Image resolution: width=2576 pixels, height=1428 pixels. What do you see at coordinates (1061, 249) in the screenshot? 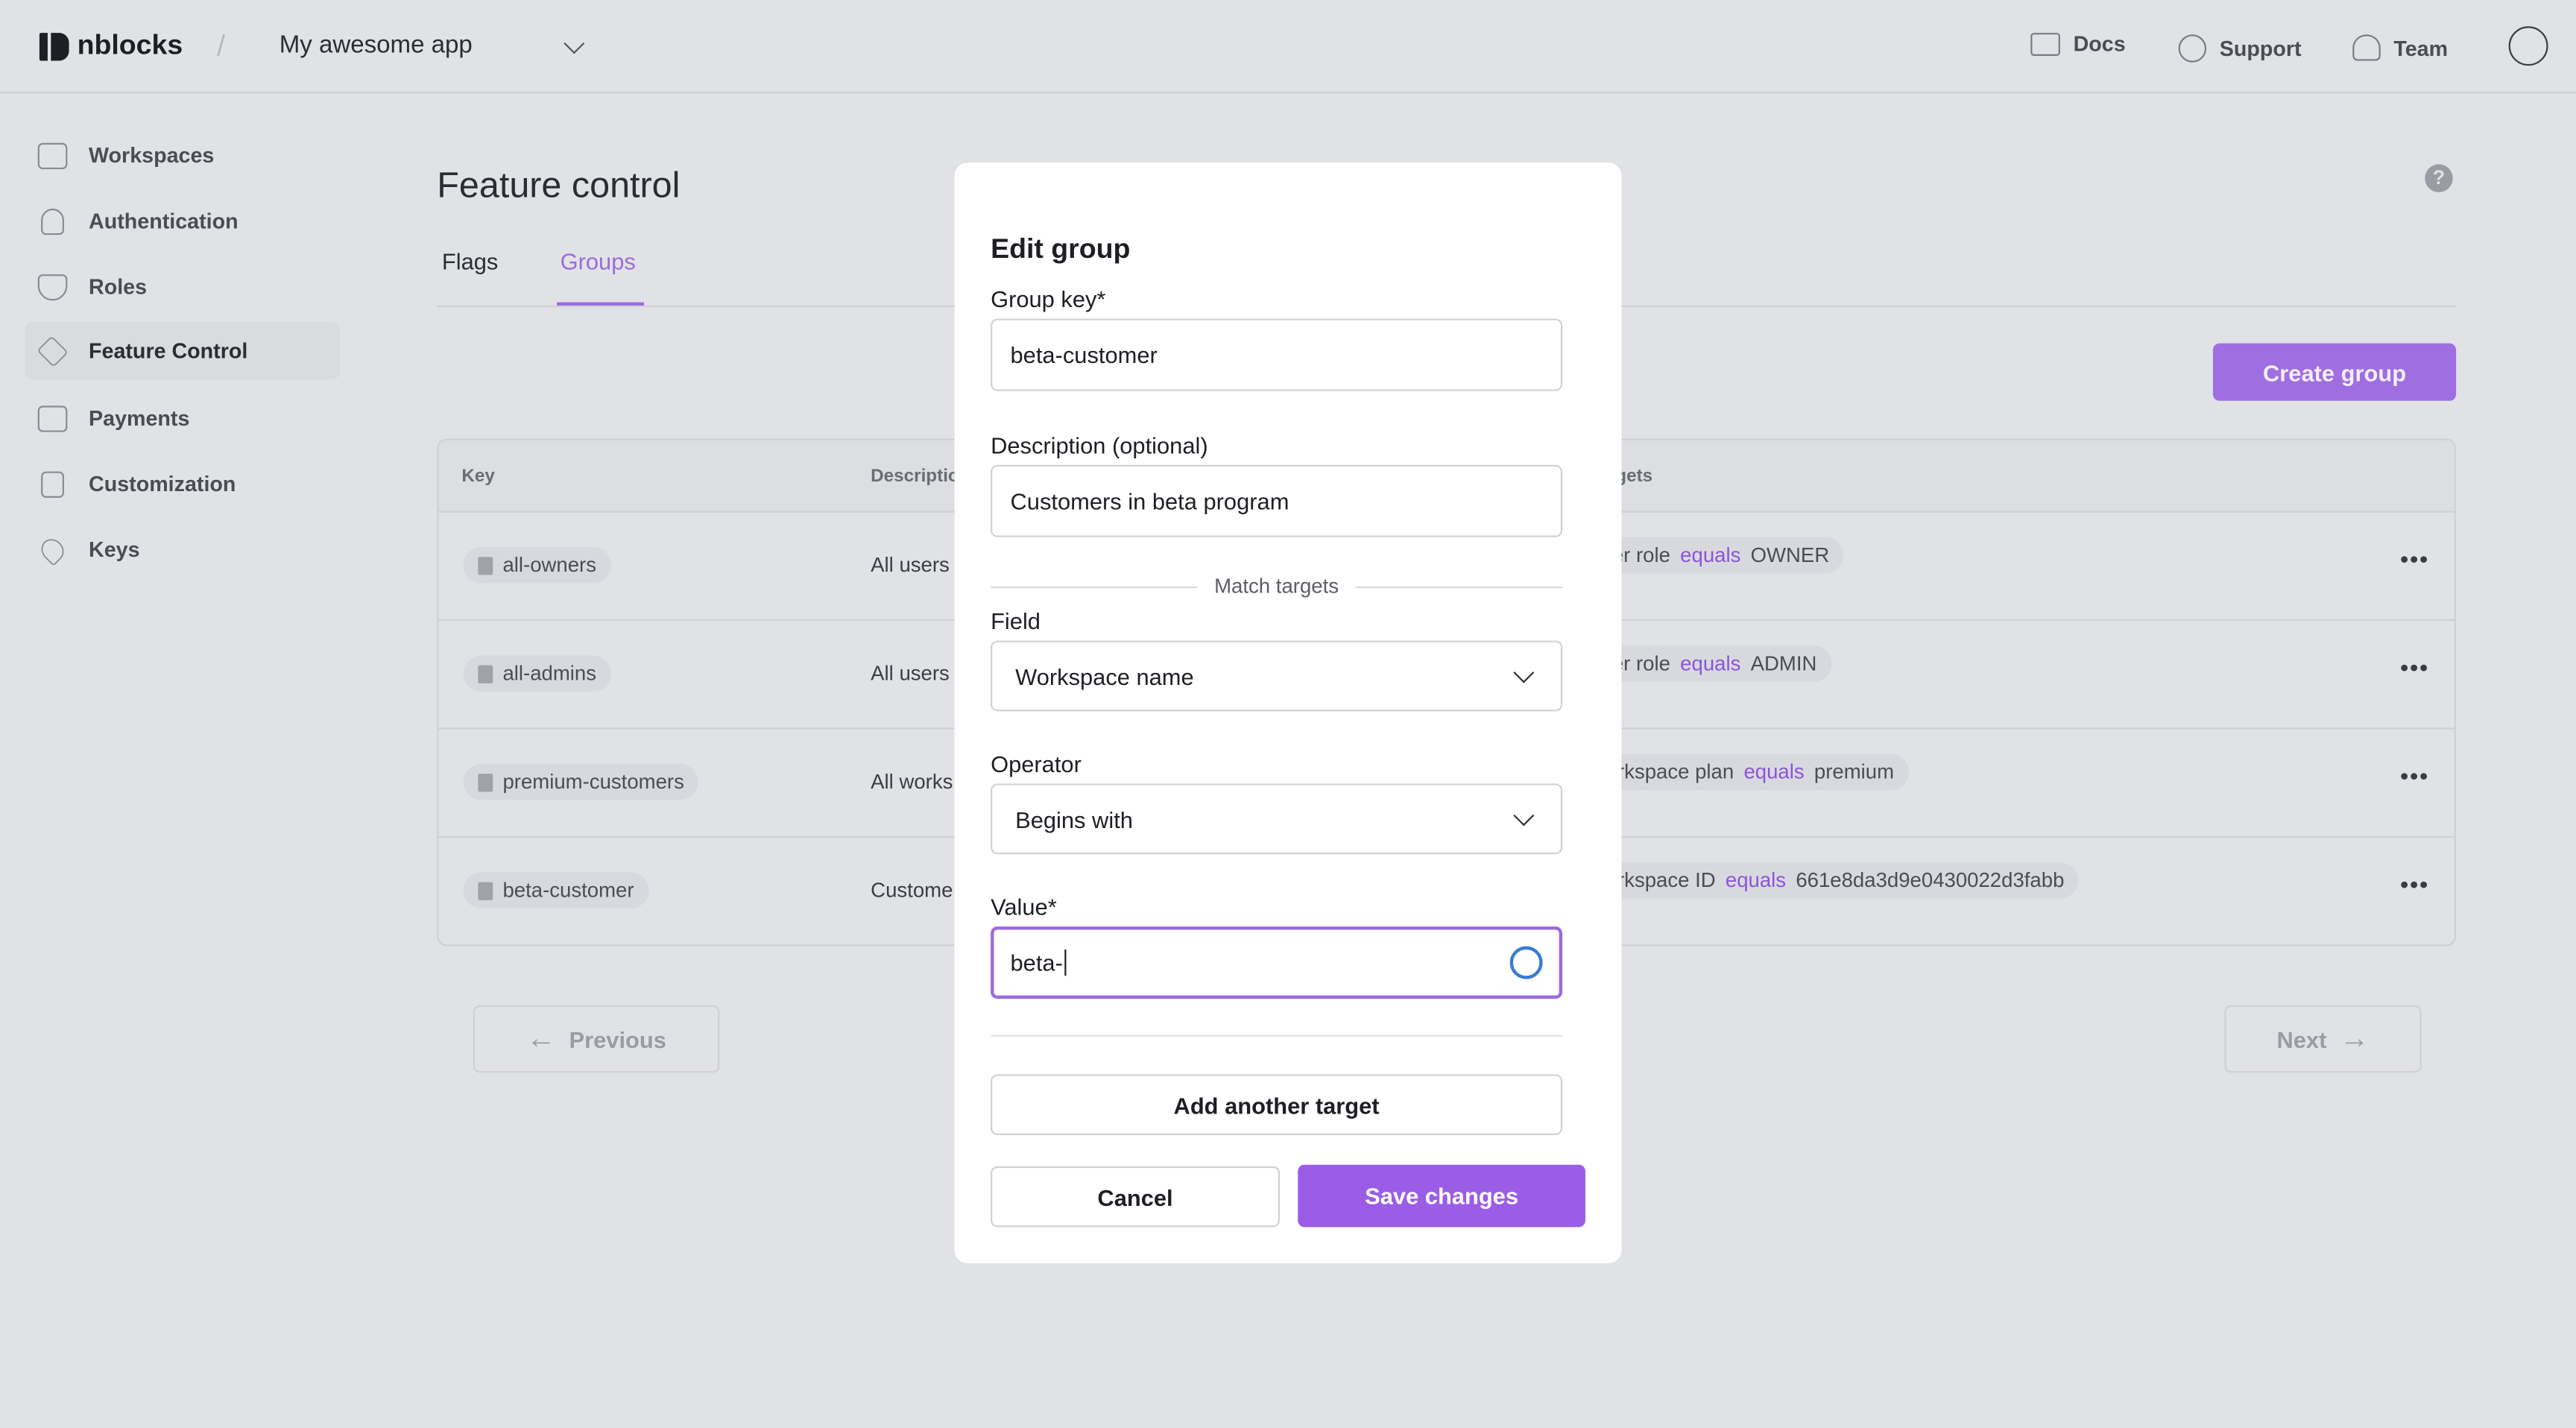
I see `modal-title: Edit group` at bounding box center [1061, 249].